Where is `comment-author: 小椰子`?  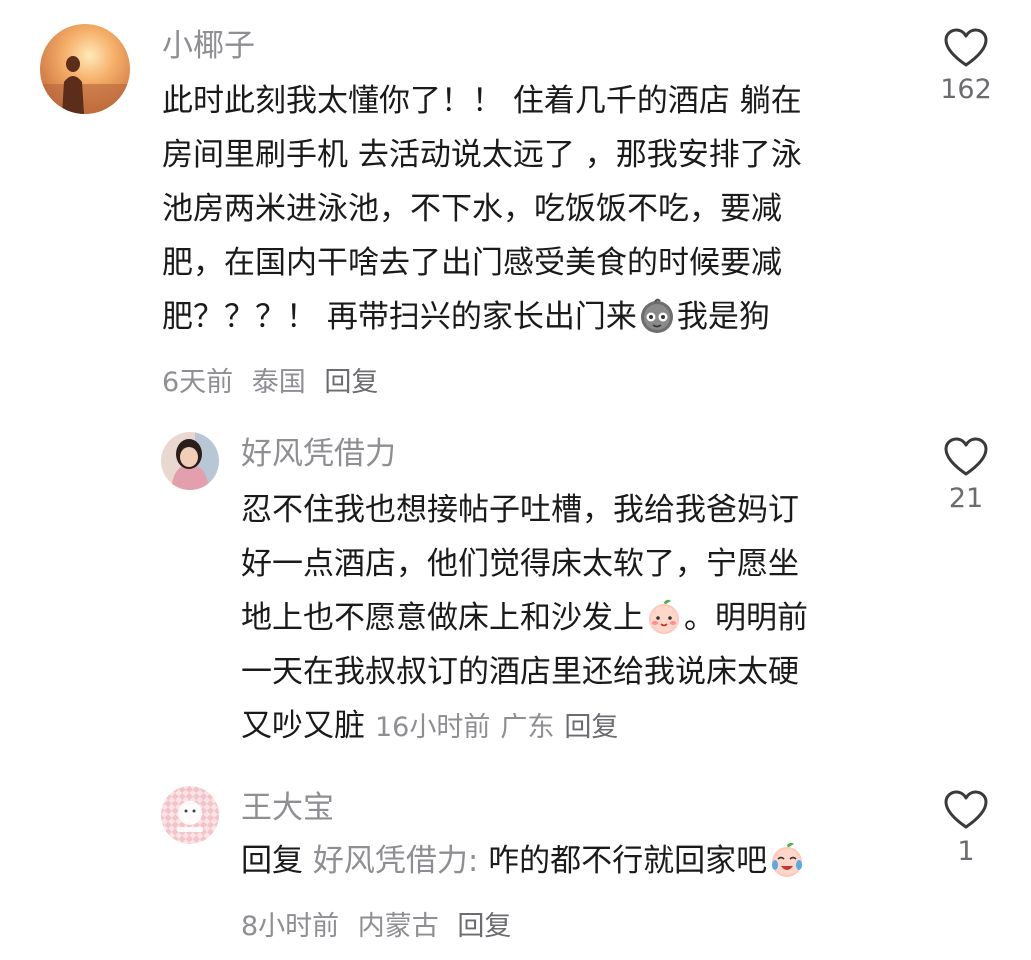 comment-author: 小椰子 is located at coordinates (208, 46).